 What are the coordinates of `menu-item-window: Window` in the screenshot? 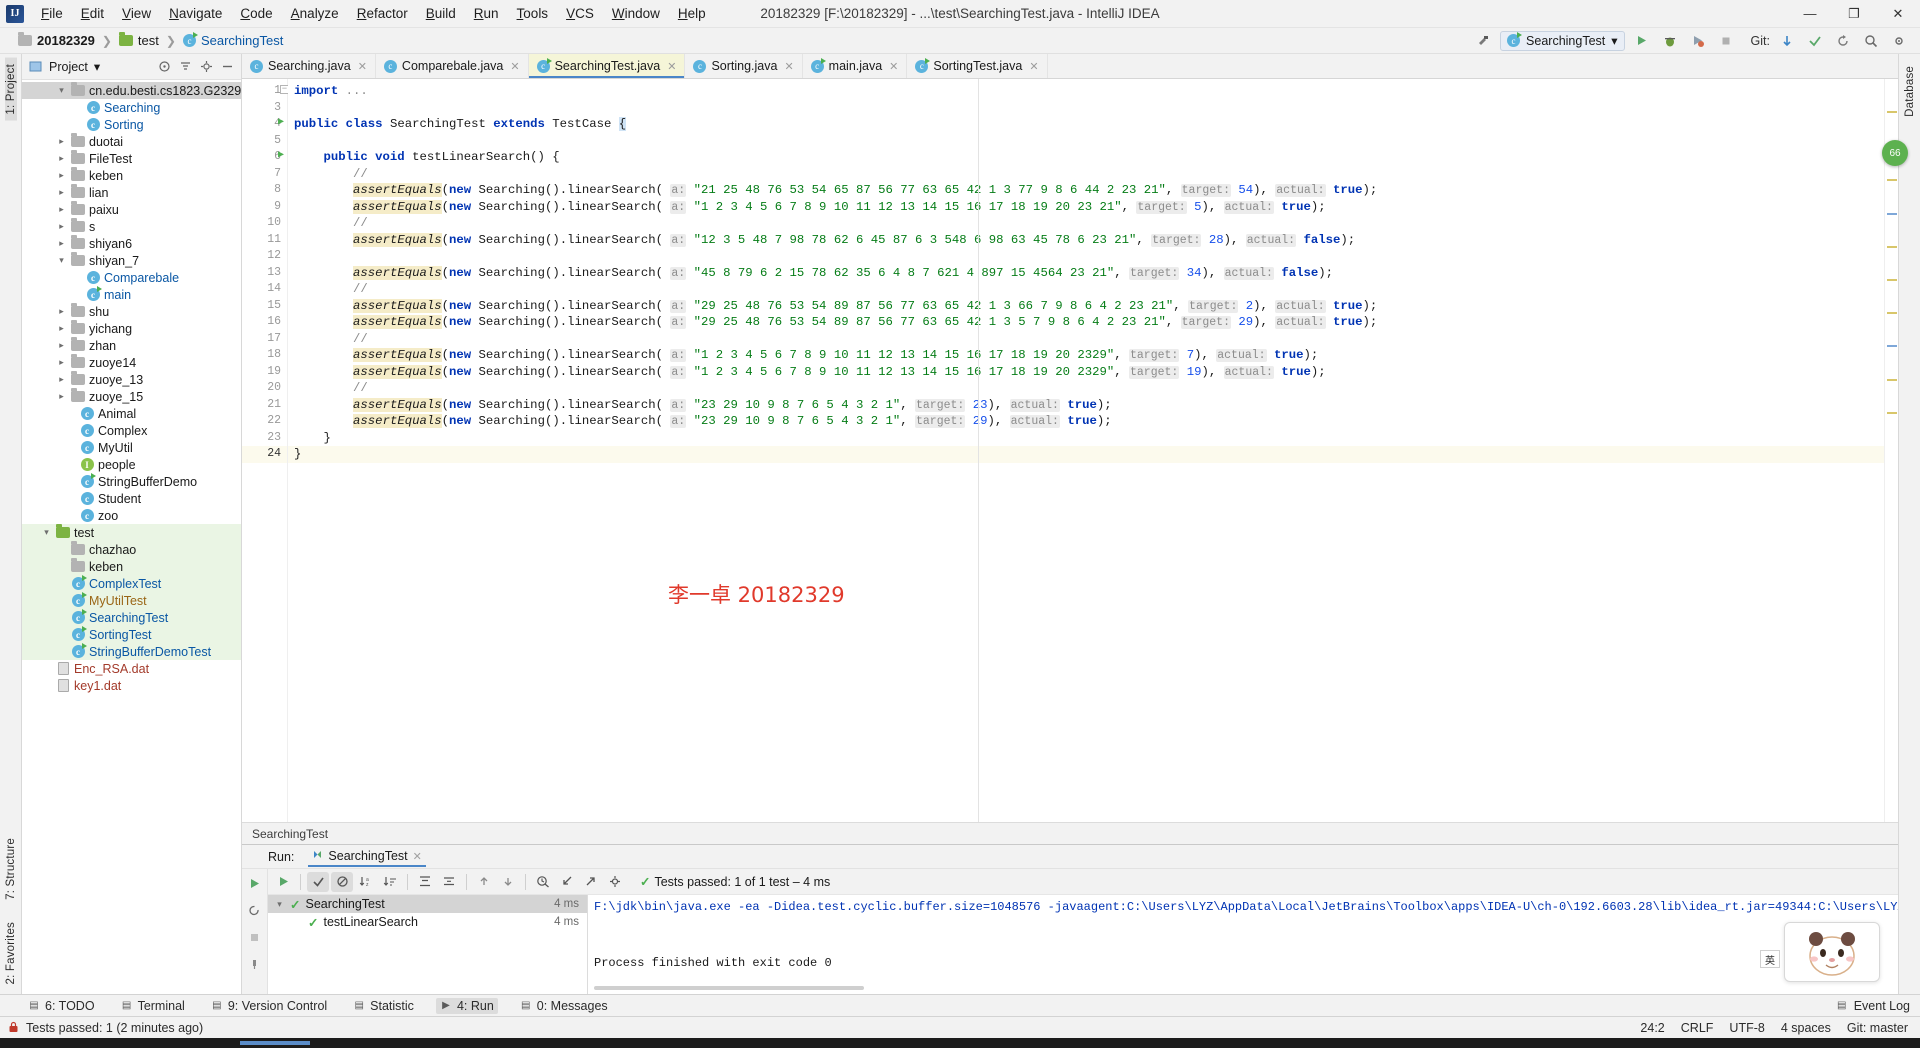 It's located at (636, 13).